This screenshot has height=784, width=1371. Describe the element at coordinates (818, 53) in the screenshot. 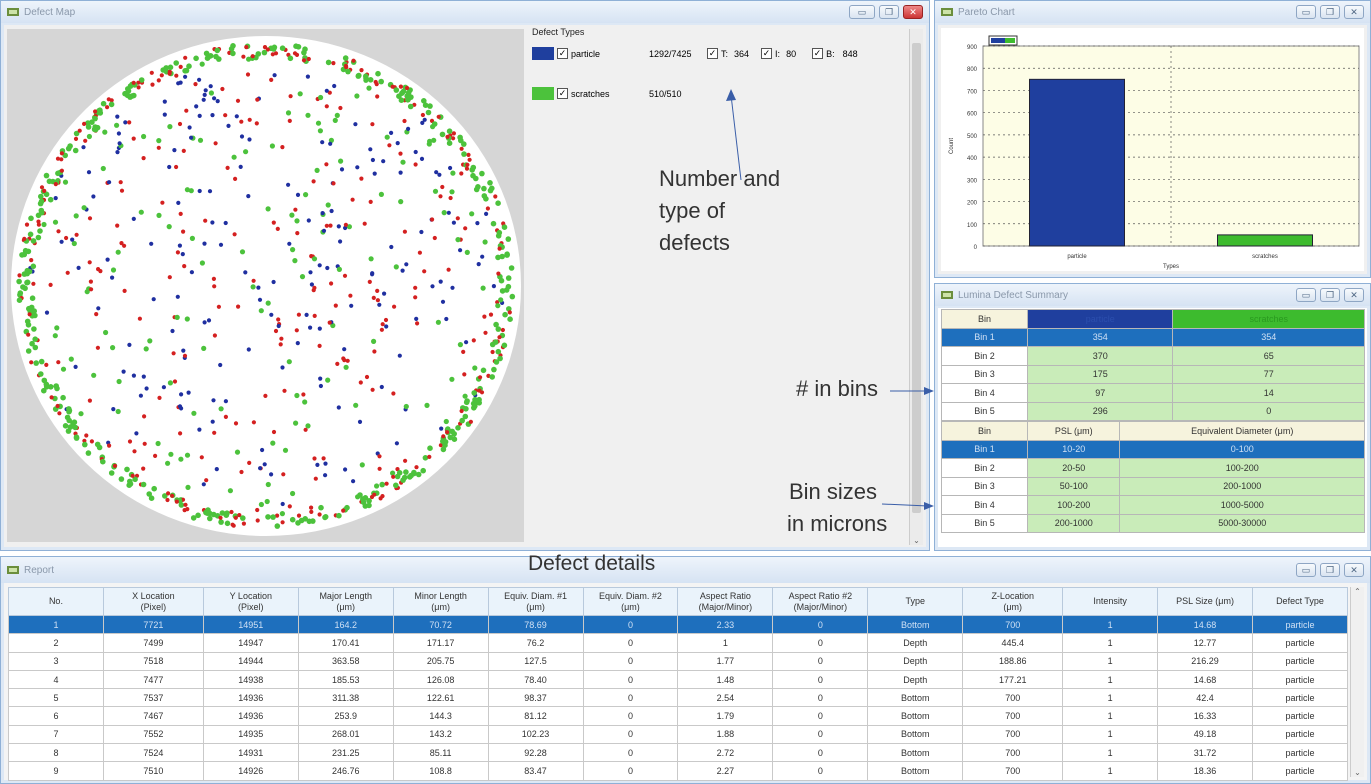

I see `particle-b-checkbox: ✓` at that location.